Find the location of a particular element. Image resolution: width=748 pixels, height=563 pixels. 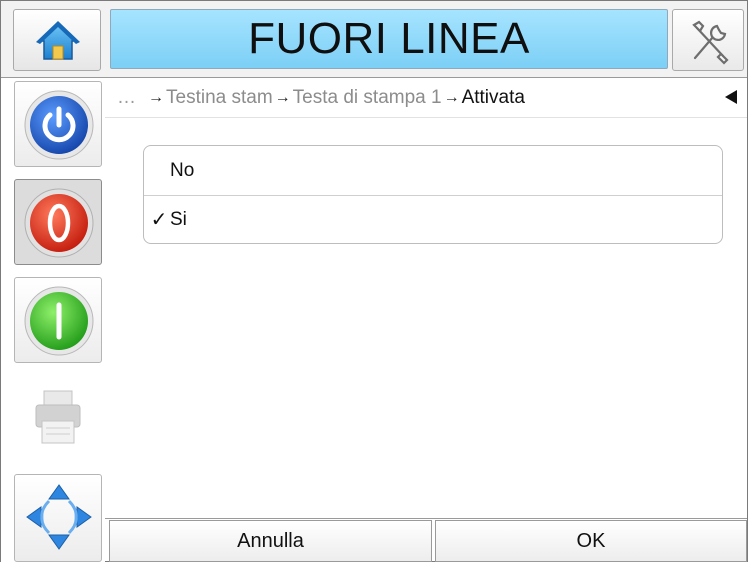

start-icon is located at coordinates (59, 321).